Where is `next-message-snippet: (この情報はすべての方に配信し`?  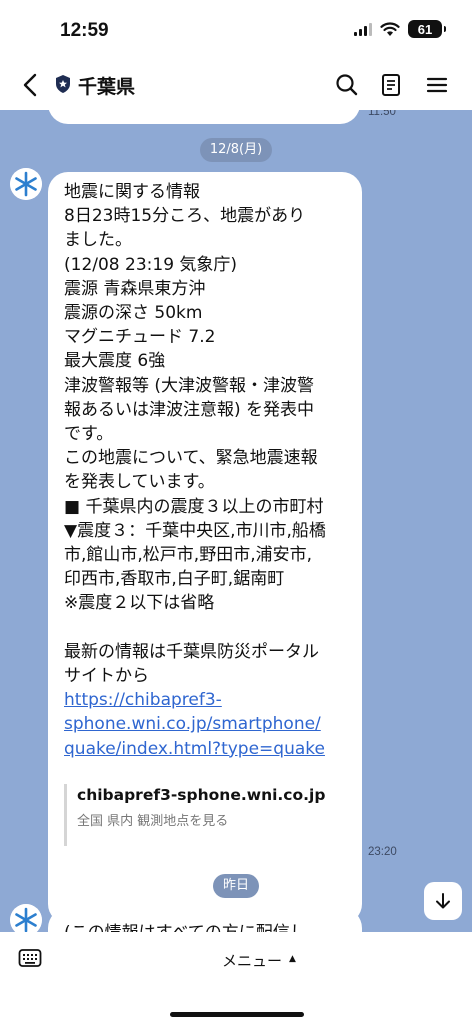 next-message-snippet: (この情報はすべての方に配信し is located at coordinates (185, 925).